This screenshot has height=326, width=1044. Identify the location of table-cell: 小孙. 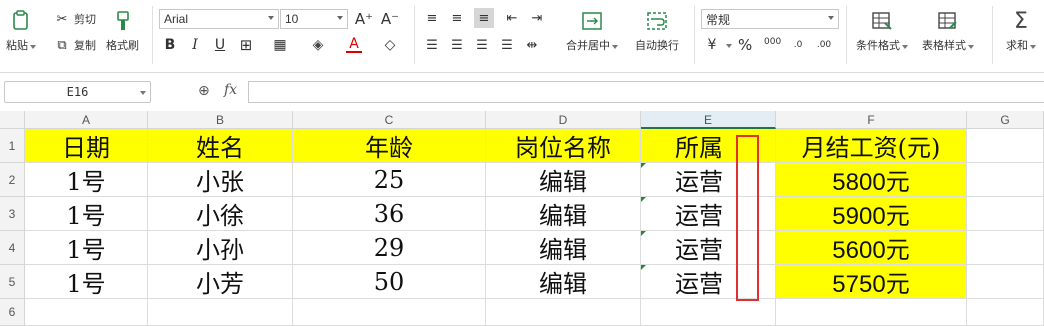
(220, 248).